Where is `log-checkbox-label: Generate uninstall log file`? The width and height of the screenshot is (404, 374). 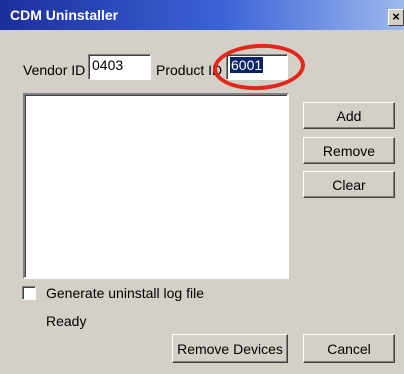
log-checkbox-label: Generate uninstall log file is located at coordinates (125, 293).